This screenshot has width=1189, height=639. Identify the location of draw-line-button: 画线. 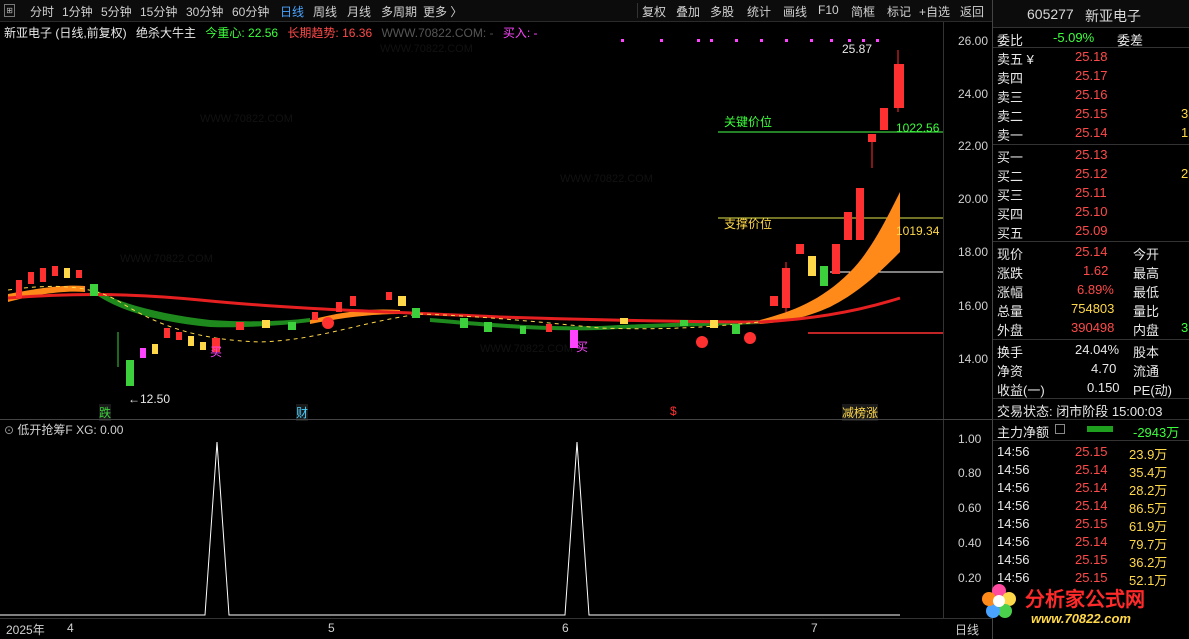
(795, 11).